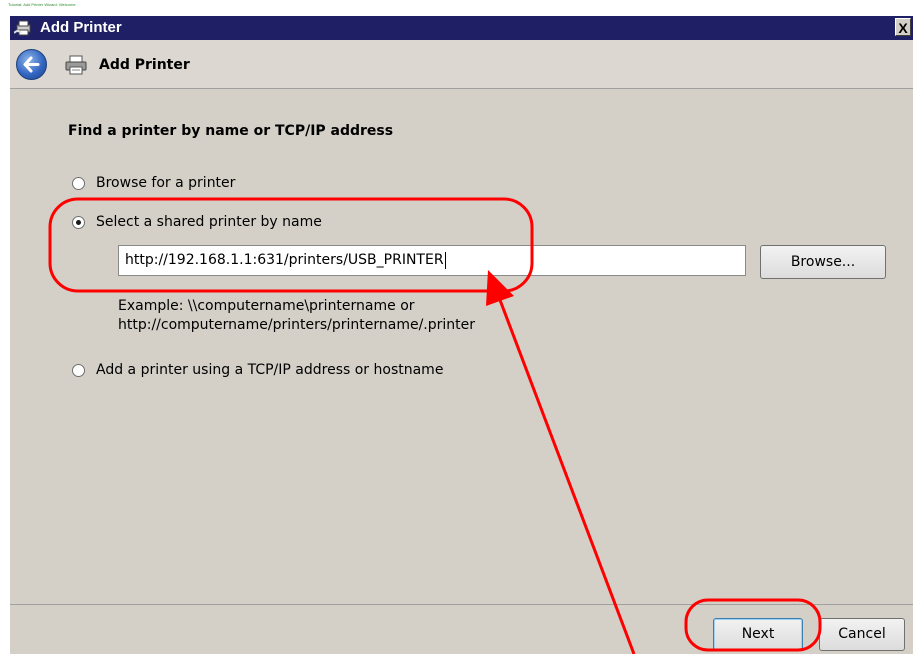 The image size is (913, 654). What do you see at coordinates (862, 634) in the screenshot?
I see `cancel-button: Cancel` at bounding box center [862, 634].